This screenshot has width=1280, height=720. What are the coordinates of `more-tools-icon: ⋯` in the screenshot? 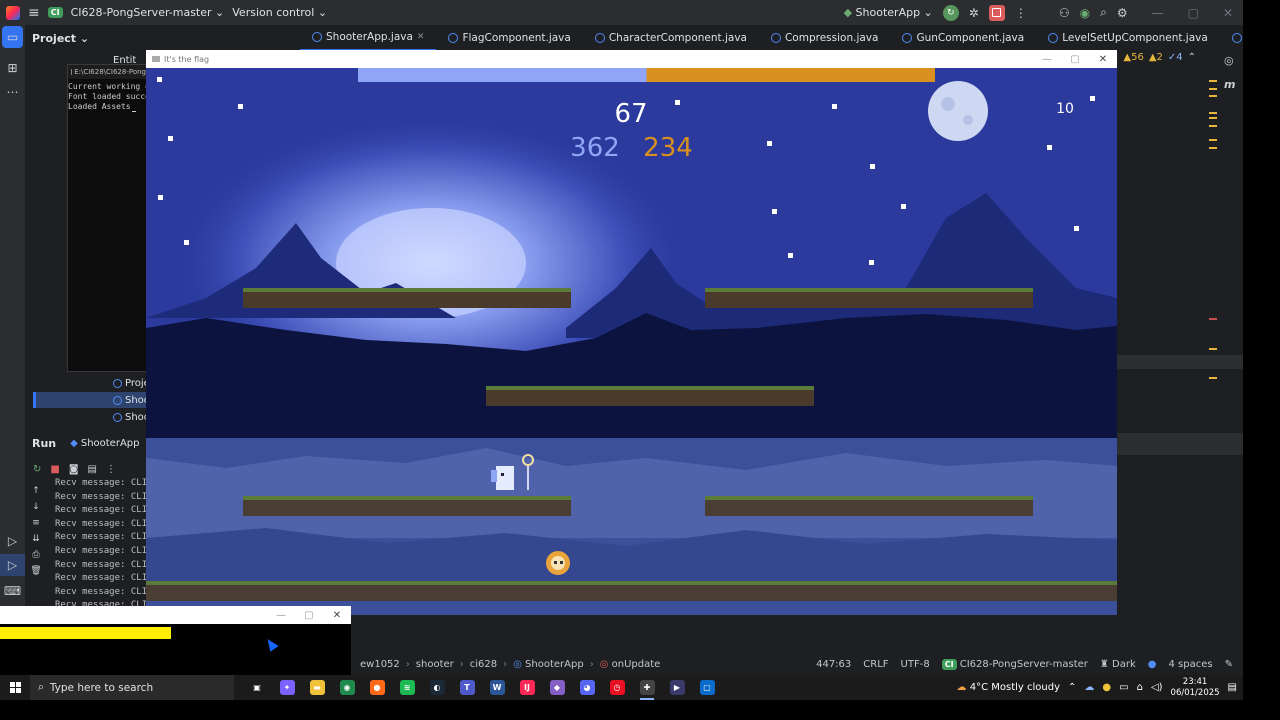 It's located at (12, 92).